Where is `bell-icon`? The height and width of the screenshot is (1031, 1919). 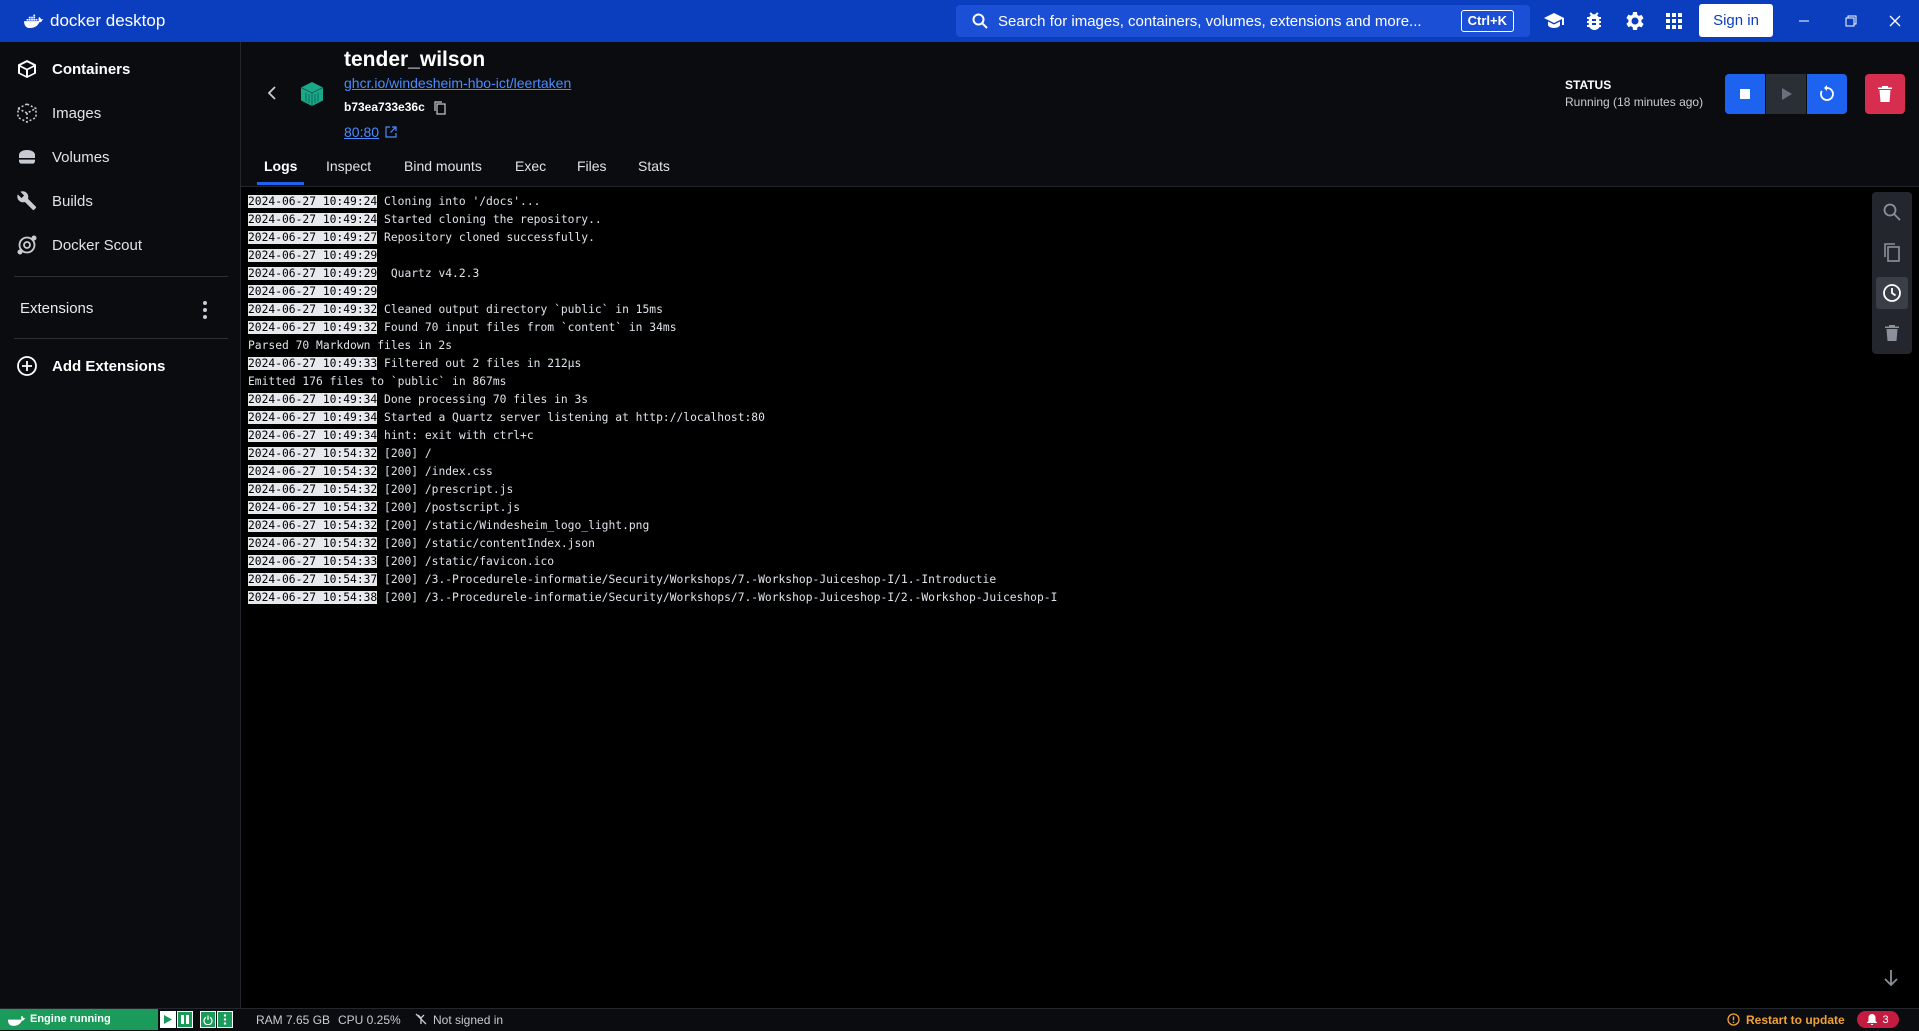
bell-icon is located at coordinates (1872, 1019).